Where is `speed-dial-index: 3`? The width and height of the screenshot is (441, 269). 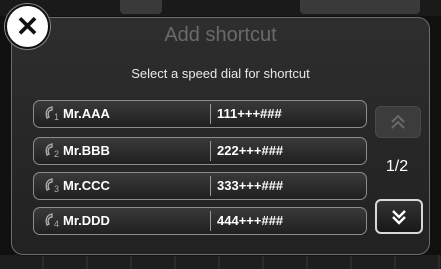 speed-dial-index: 3 is located at coordinates (57, 189).